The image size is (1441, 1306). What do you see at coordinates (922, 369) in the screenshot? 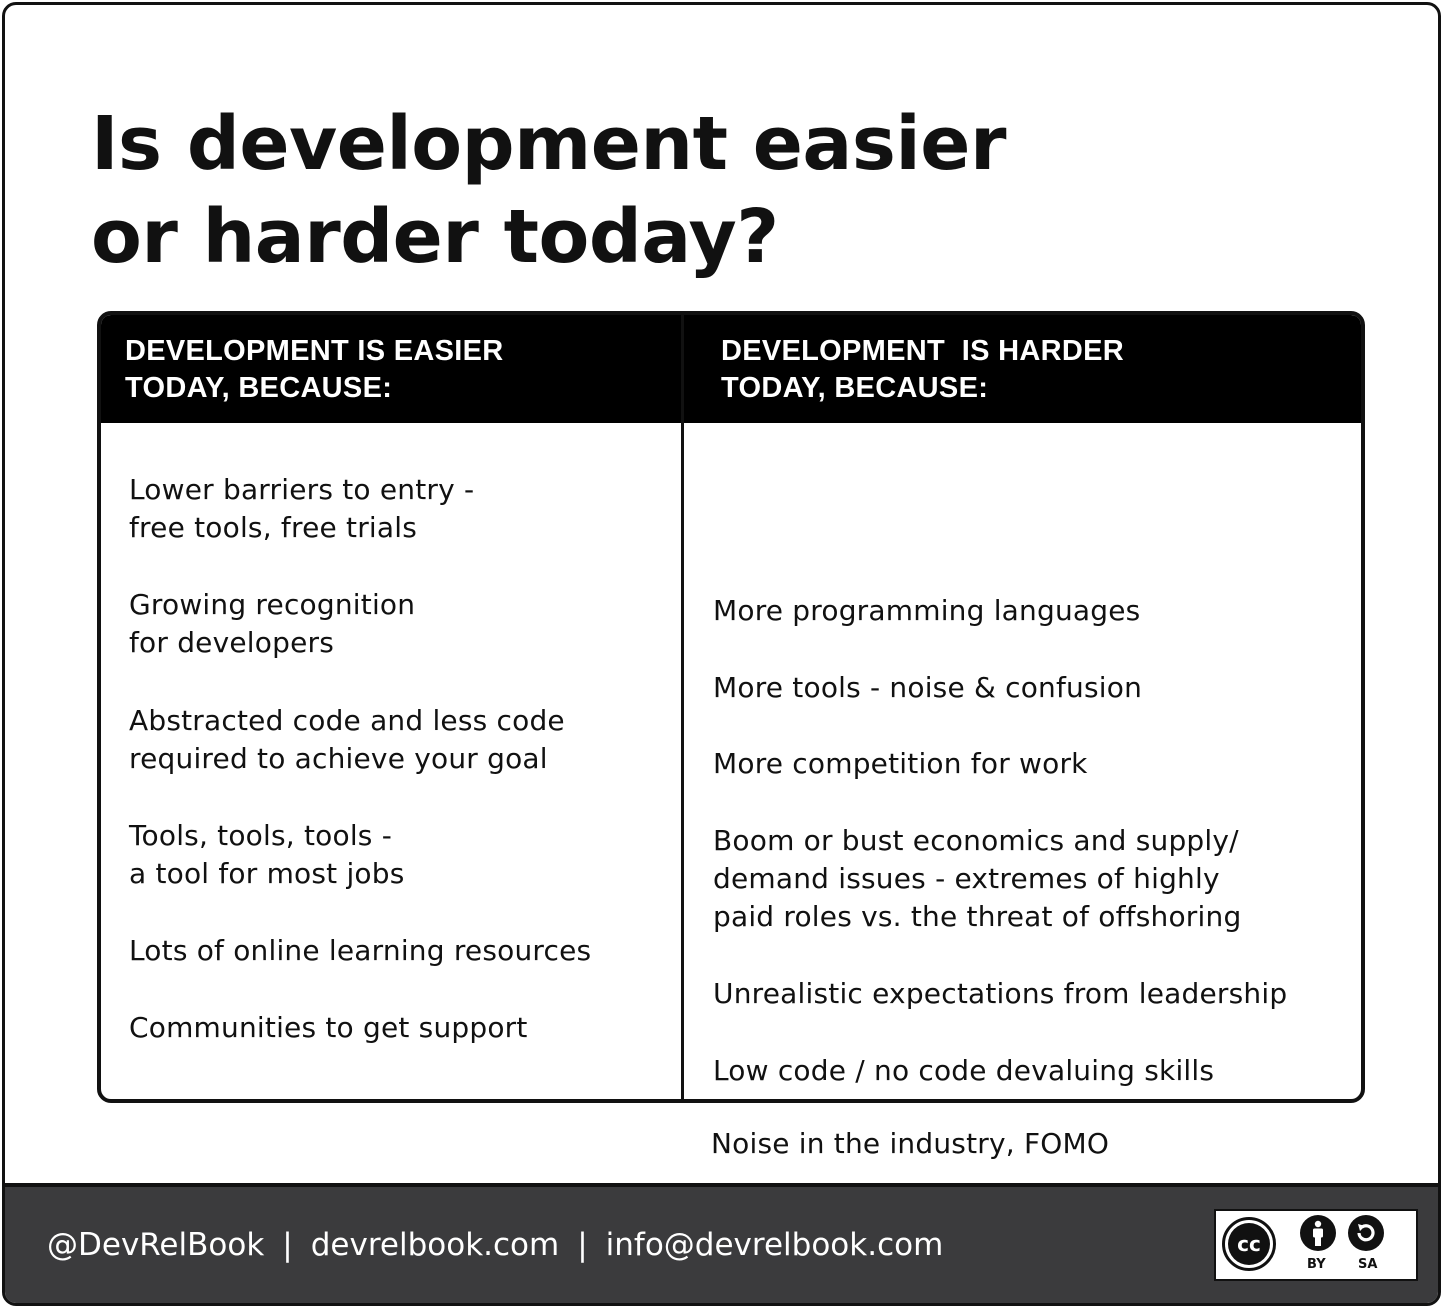
I see `harder-column-heading: DEVELOPMENT IS HARDER TODAY, BECAUSE:` at bounding box center [922, 369].